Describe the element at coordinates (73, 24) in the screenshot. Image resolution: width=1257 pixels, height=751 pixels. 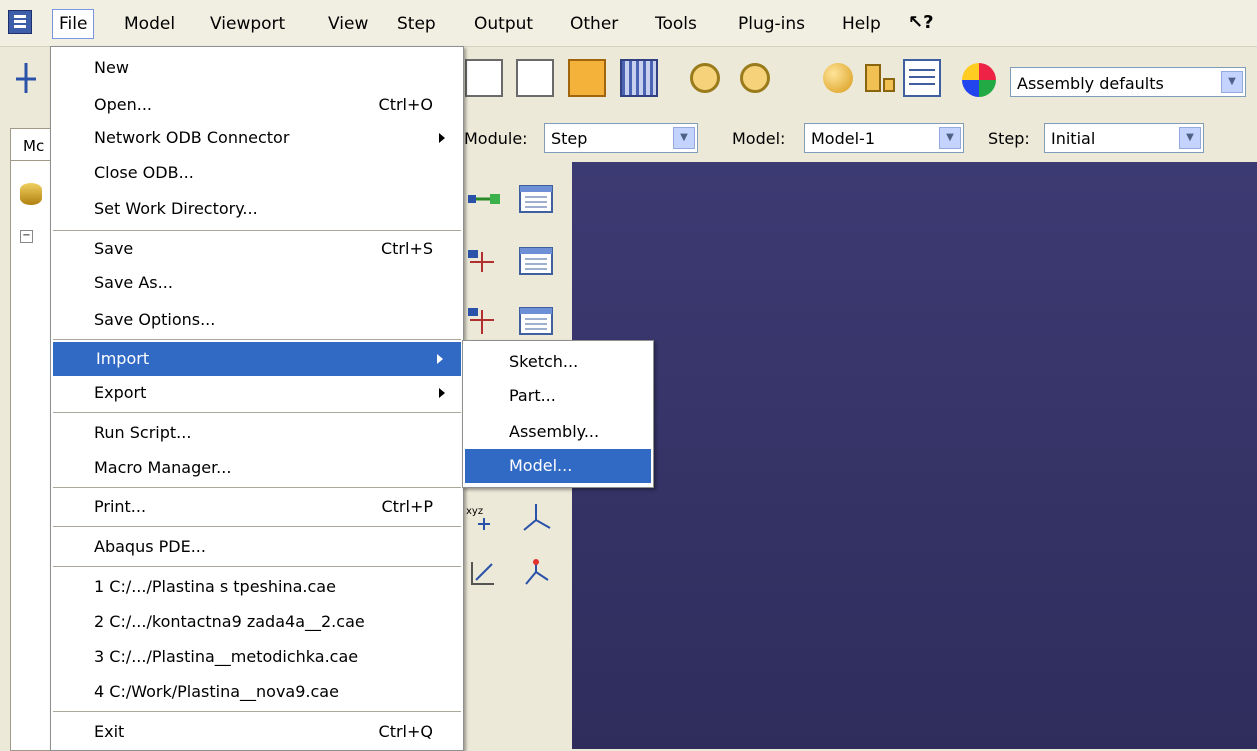
I see `menu-file: File` at that location.